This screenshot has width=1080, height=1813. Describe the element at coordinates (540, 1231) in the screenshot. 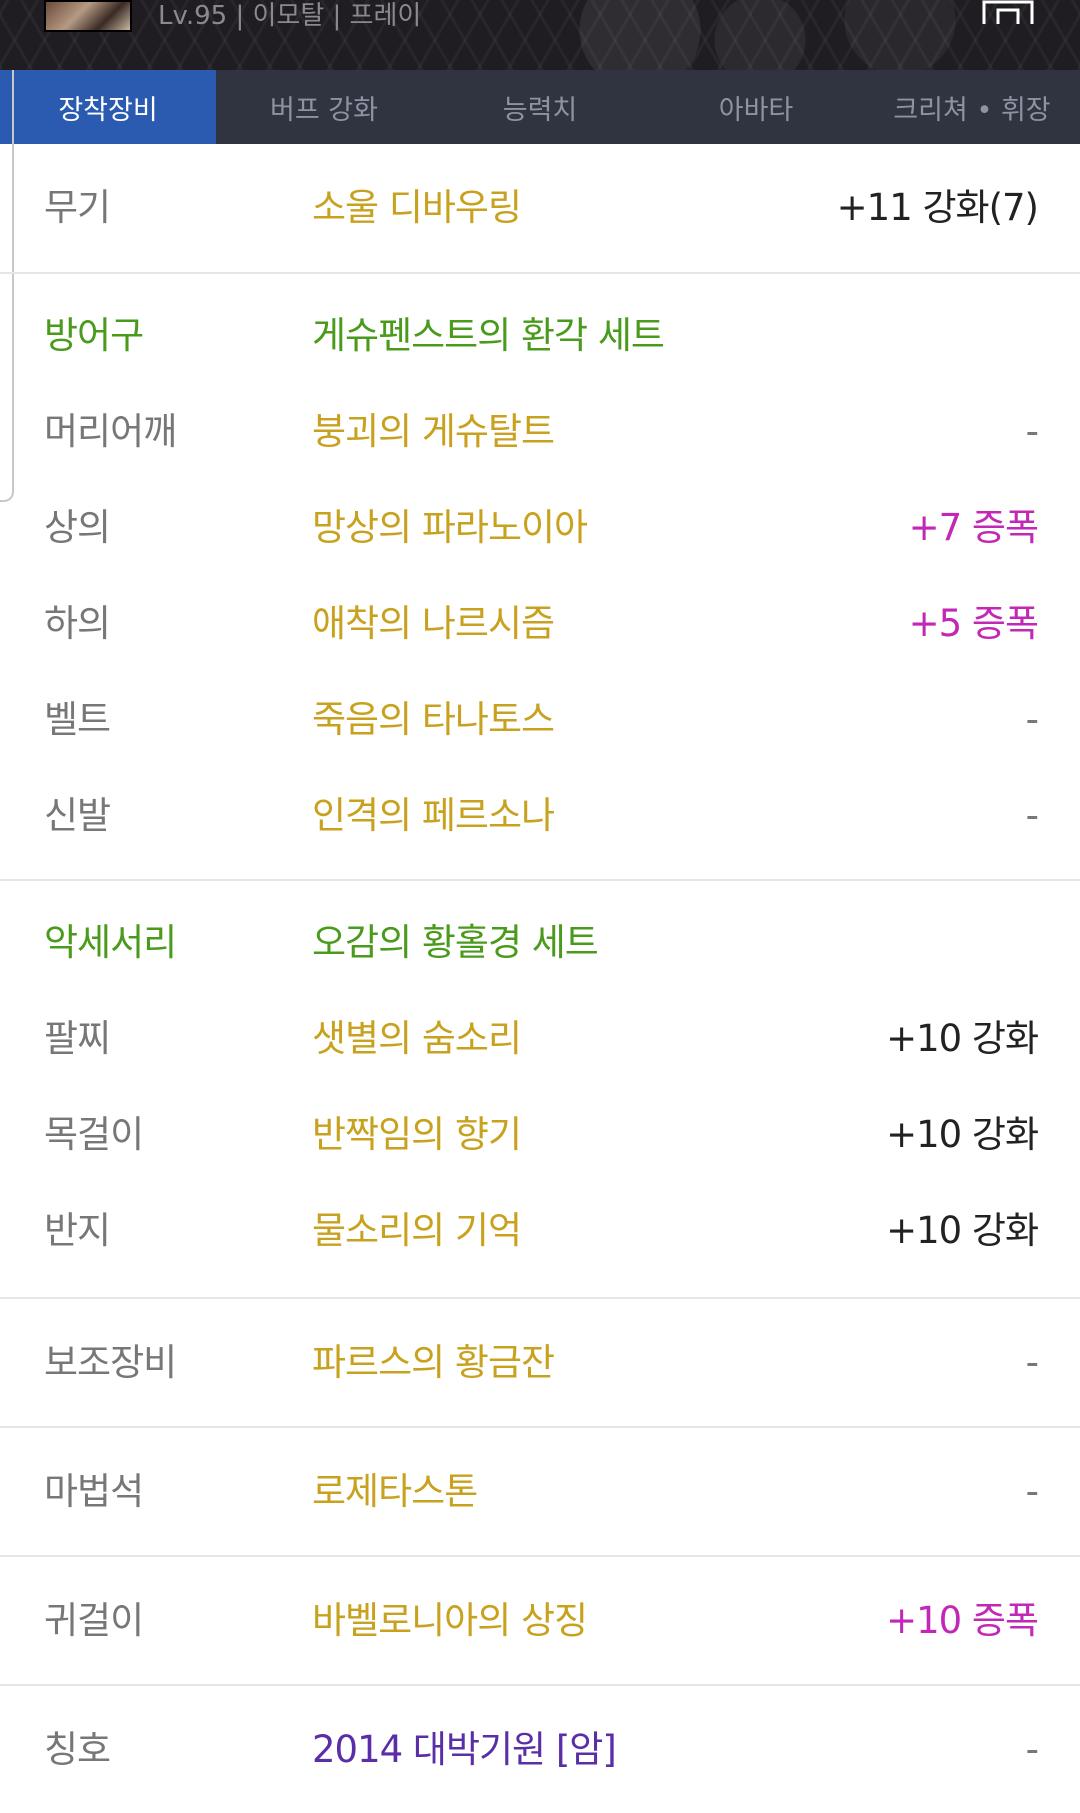

I see `equipment-row-ring: 반지 물소리의 기억 +10 강화` at that location.